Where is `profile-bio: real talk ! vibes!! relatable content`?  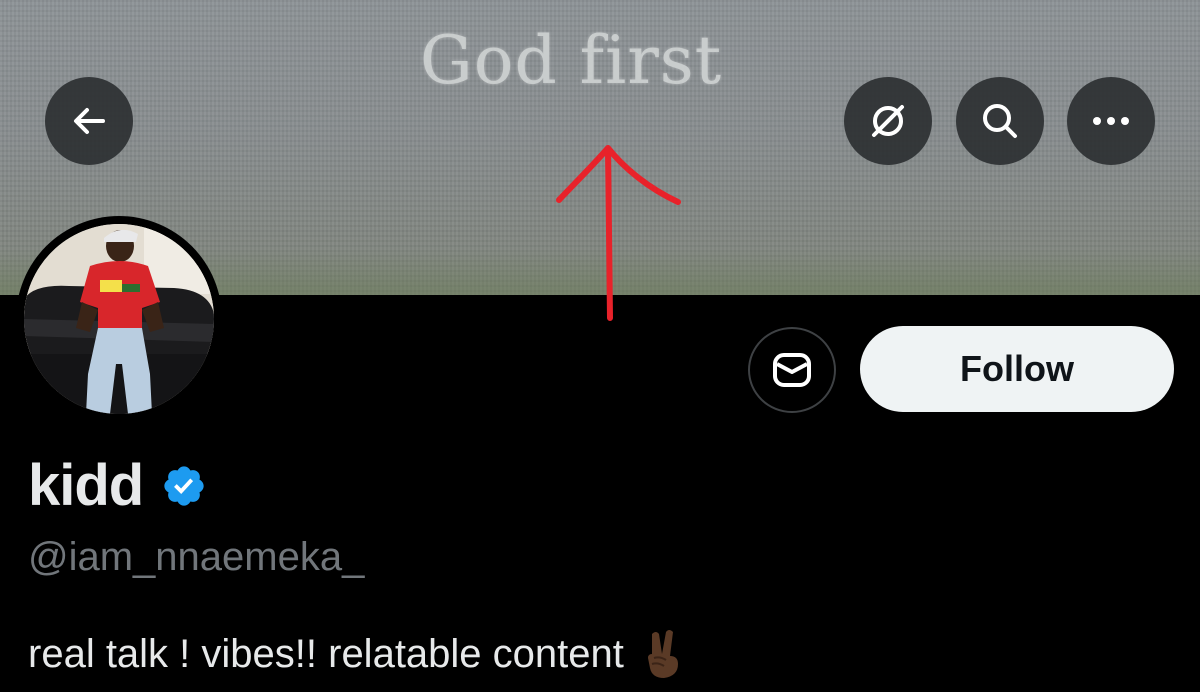
profile-bio: real talk ! vibes!! relatable content is located at coordinates (357, 654).